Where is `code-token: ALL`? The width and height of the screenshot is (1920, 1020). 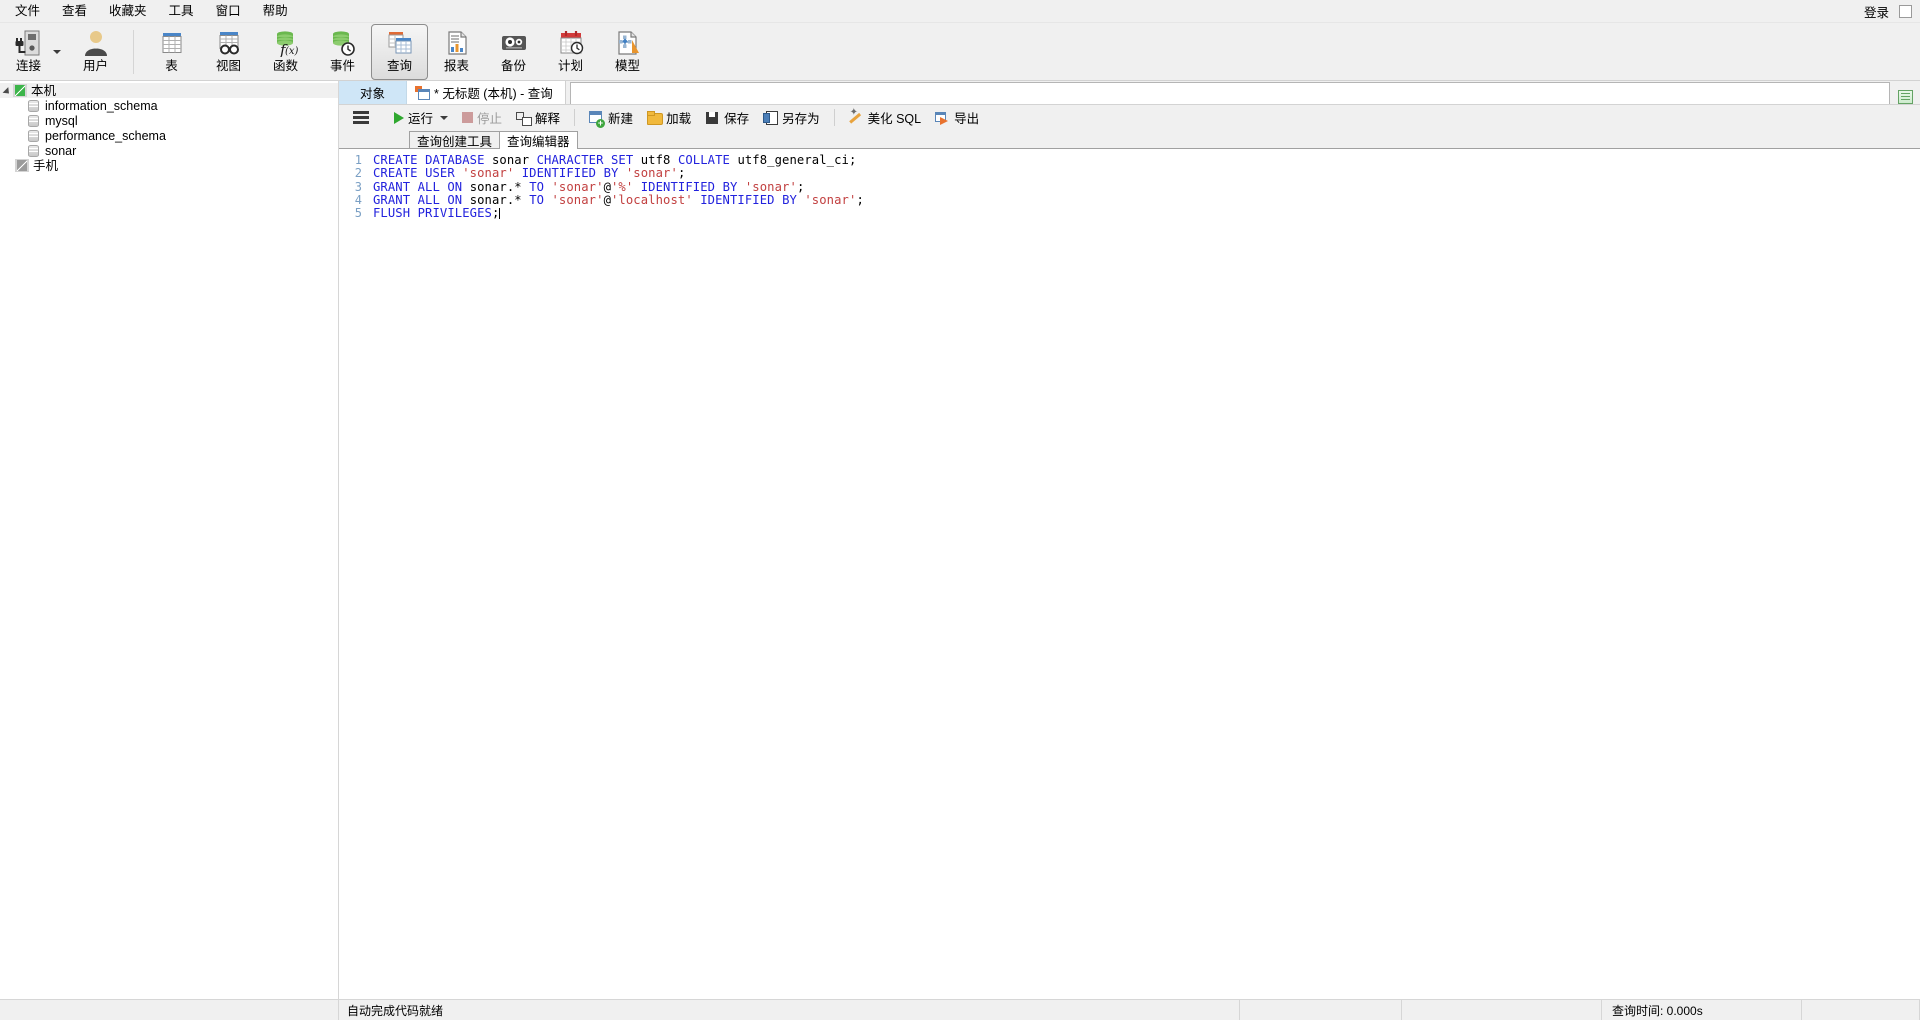
code-token: ALL is located at coordinates (432, 199).